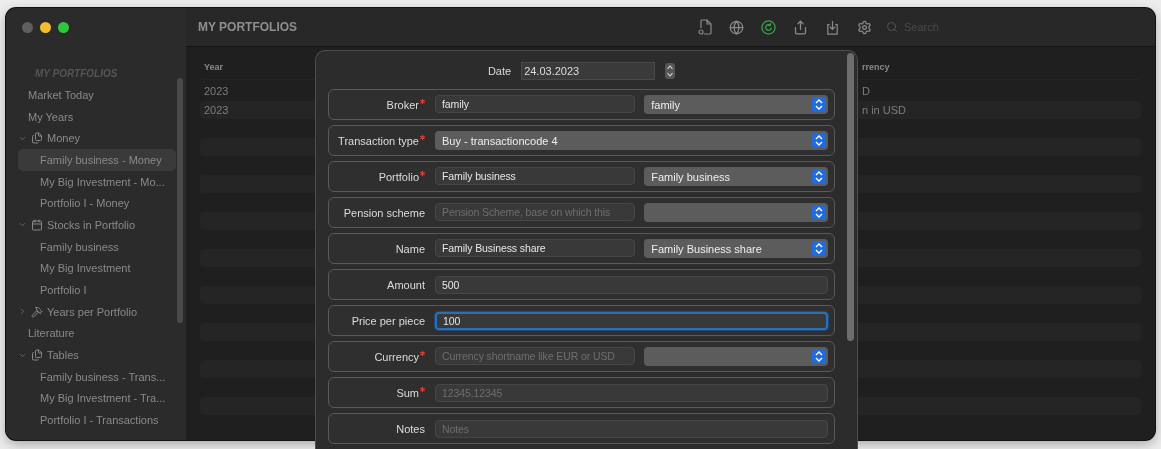  I want to click on calendar-icon, so click(37, 224).